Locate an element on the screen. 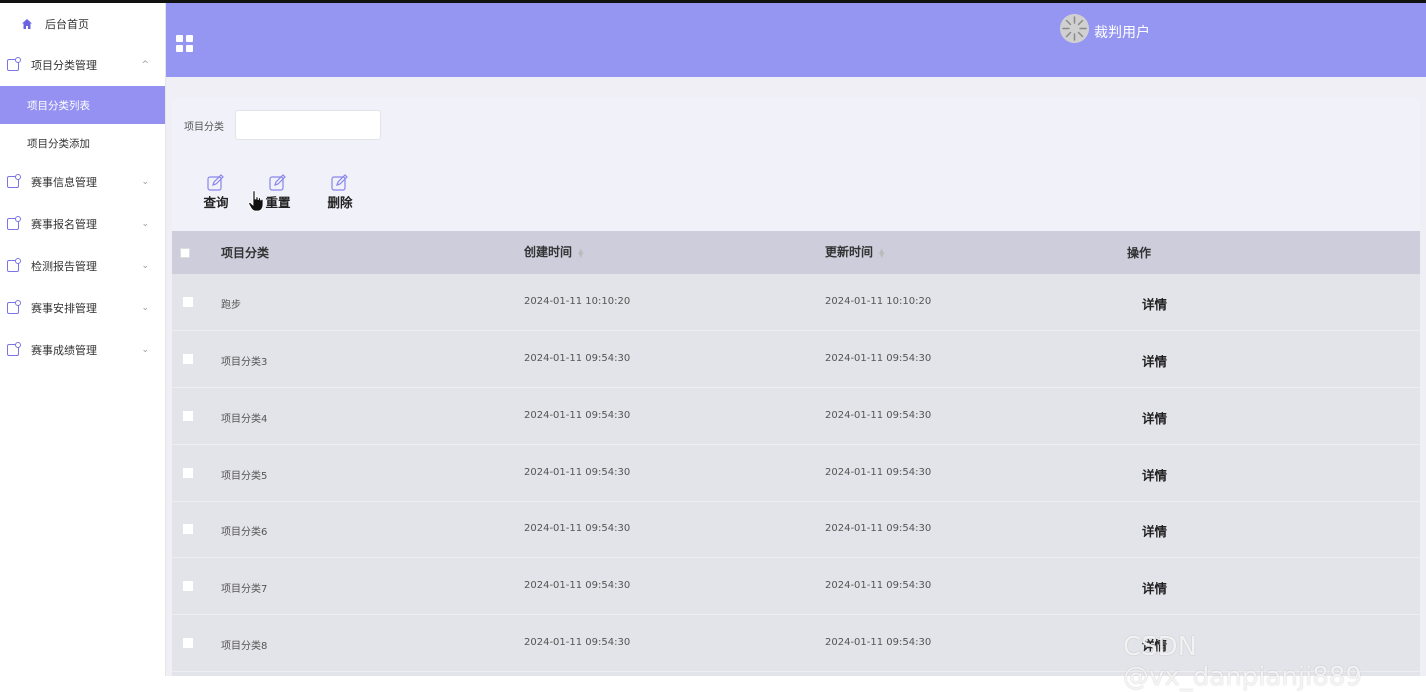  sidebar-item-event-info: 赛事信息管理 ⌄ is located at coordinates (82, 182).